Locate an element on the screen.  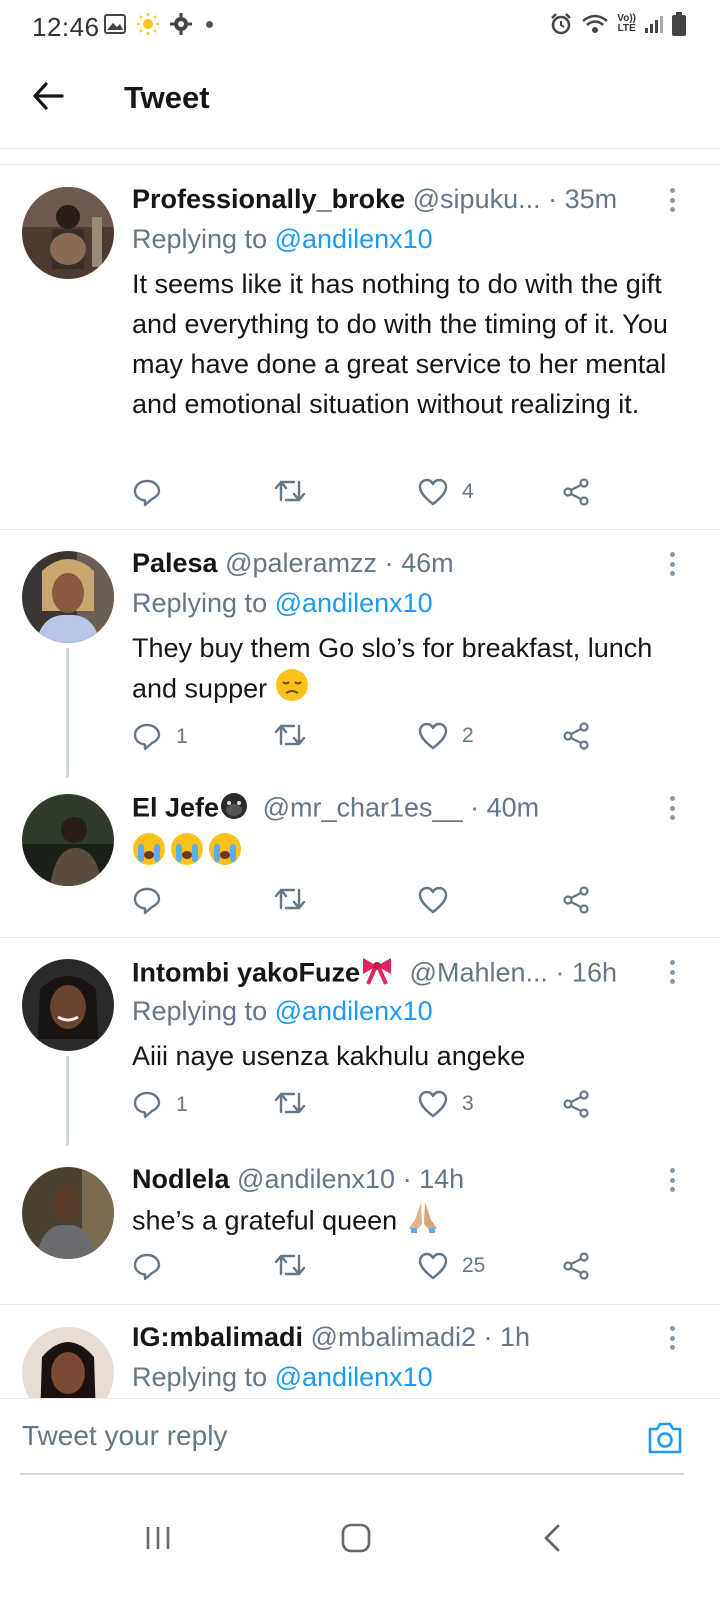
image-icon is located at coordinates (115, 24).